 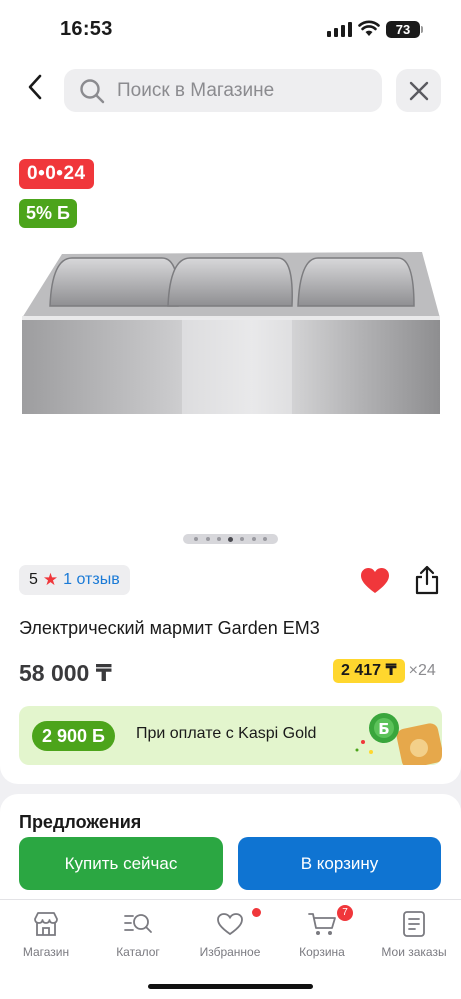 I want to click on kaspi-gold-banner: 2 900 Б При оплате с Kaspi Gold Б, so click(x=230, y=735).